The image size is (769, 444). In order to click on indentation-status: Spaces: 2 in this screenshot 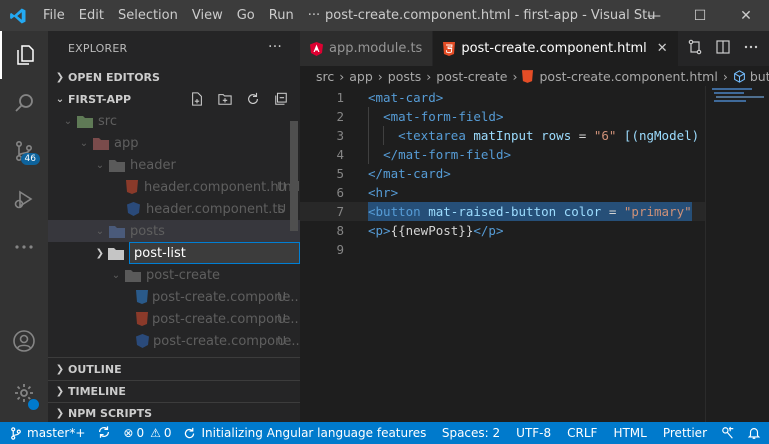, I will do `click(471, 433)`.